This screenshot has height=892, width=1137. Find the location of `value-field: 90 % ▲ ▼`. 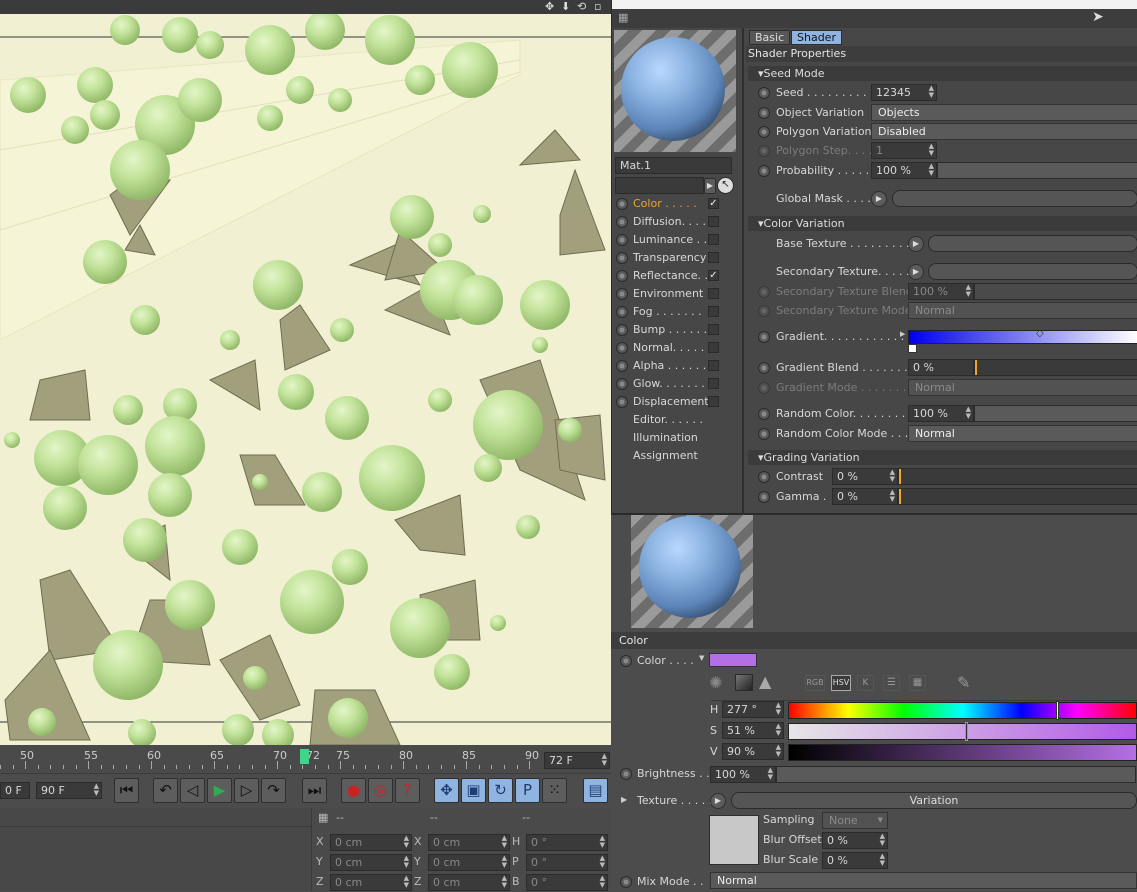

value-field: 90 % ▲ ▼ is located at coordinates (753, 751).